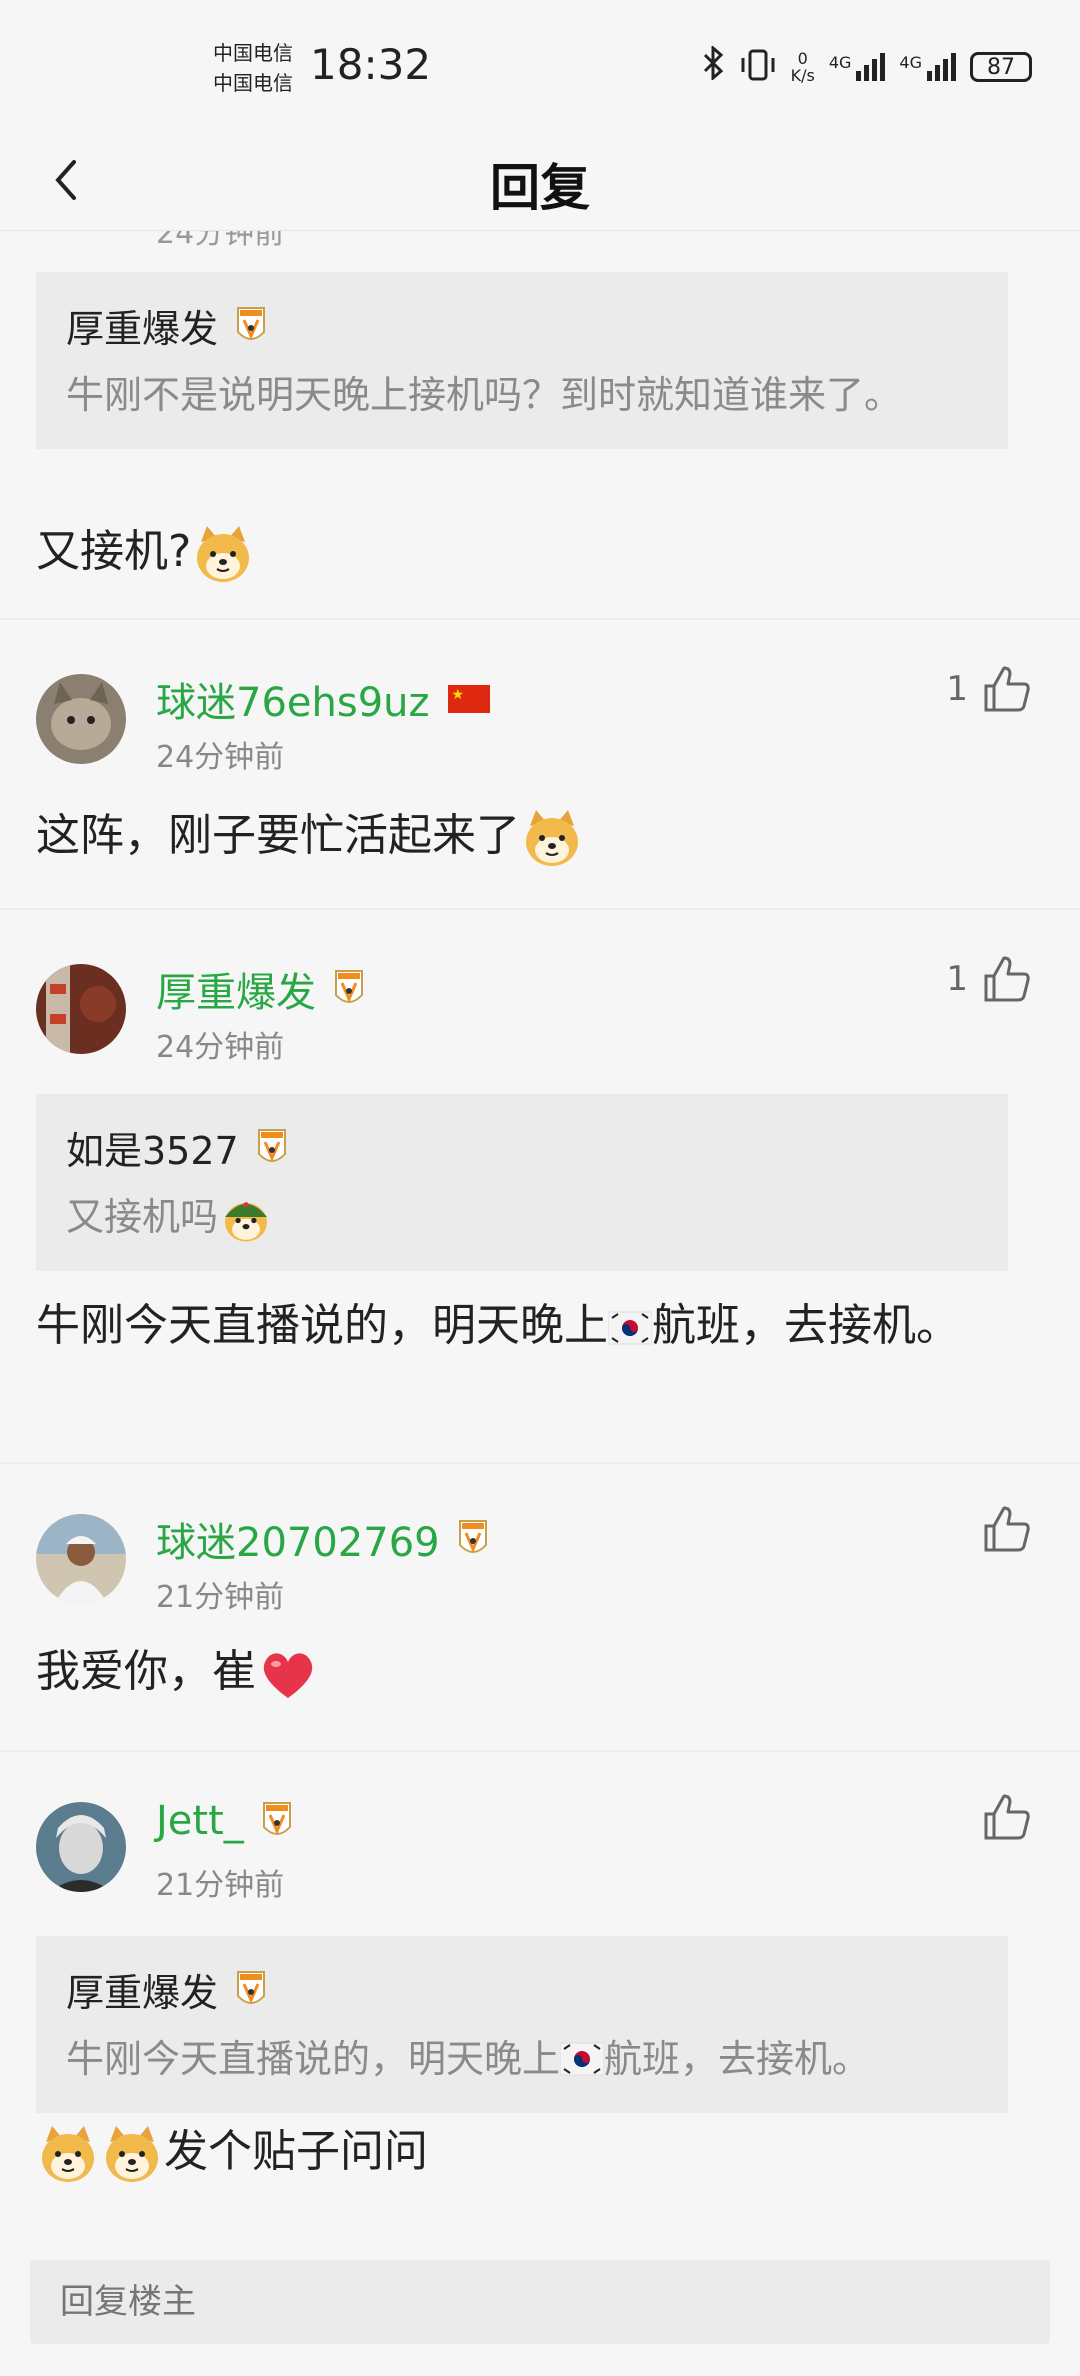 This screenshot has height=2376, width=1080. What do you see at coordinates (528, 552) in the screenshot?
I see `comment-text: 又接机?` at bounding box center [528, 552].